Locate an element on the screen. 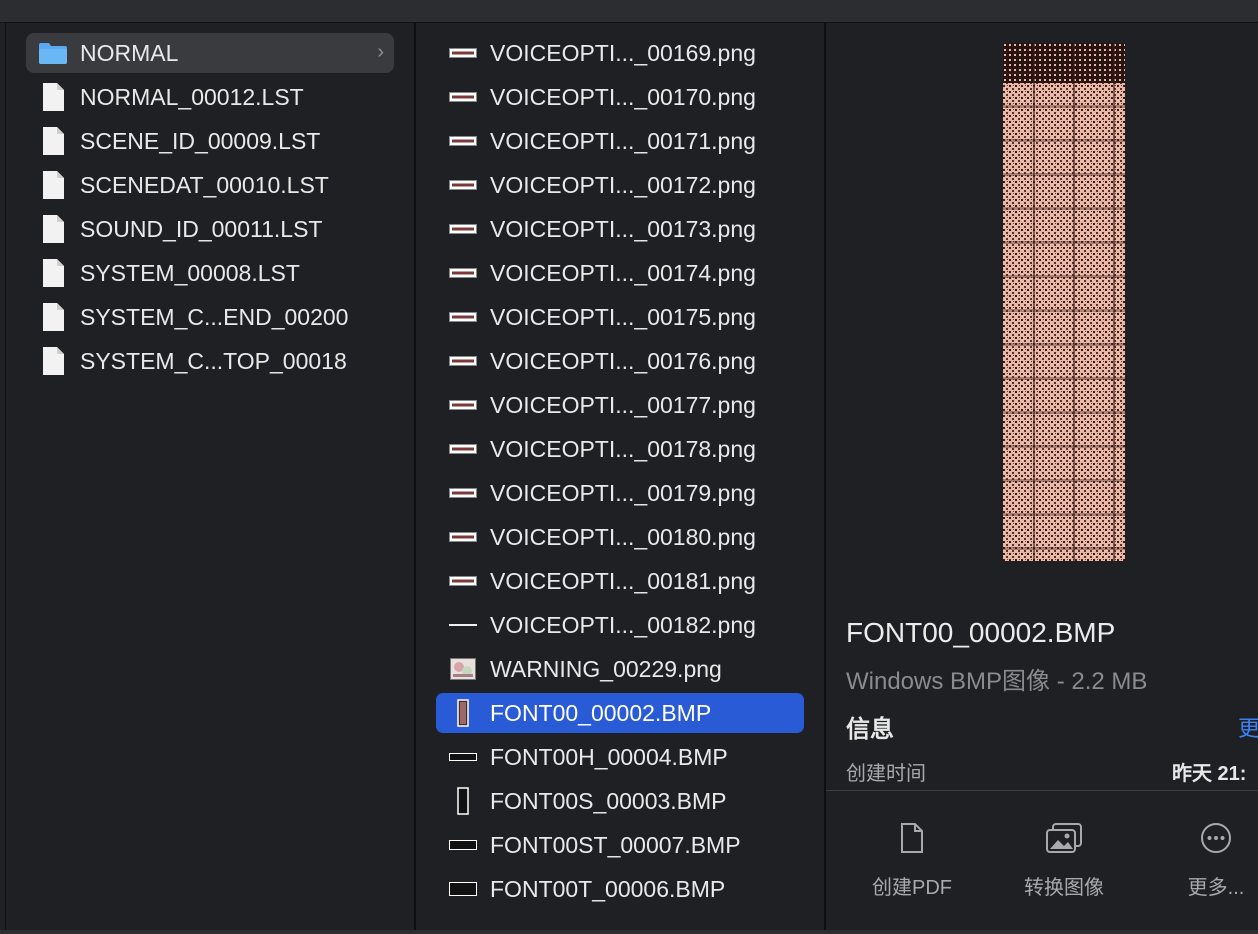 The width and height of the screenshot is (1258, 934). window-toolbar is located at coordinates (629, 11).